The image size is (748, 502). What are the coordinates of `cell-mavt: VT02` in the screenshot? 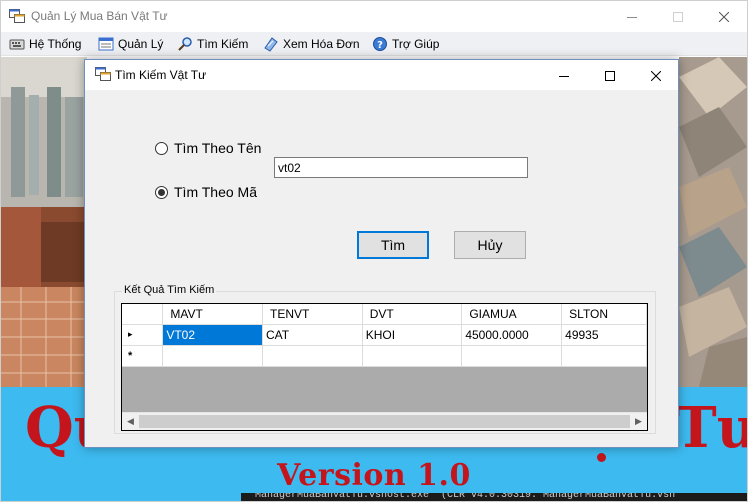 It's located at (212, 335).